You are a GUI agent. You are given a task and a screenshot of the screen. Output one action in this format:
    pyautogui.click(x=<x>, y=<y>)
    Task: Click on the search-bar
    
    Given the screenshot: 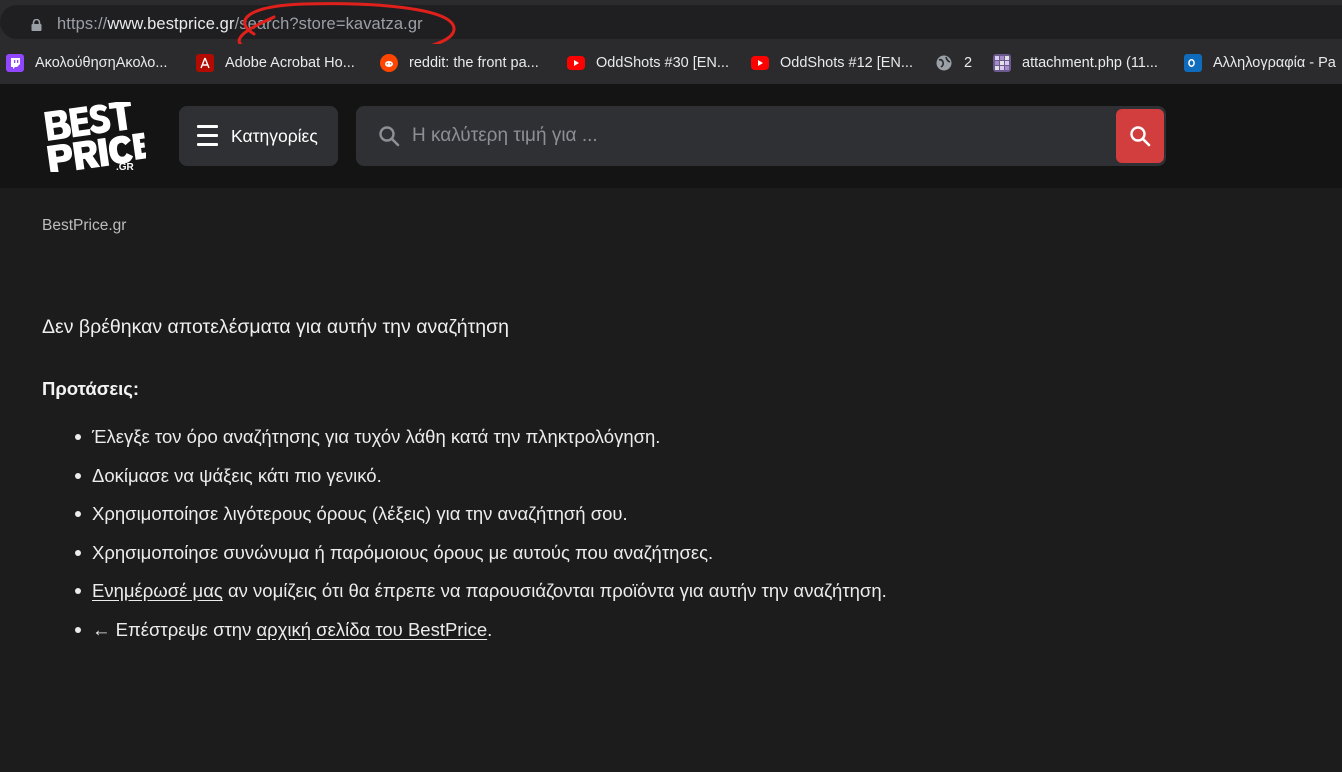 What is the action you would take?
    pyautogui.click(x=761, y=136)
    